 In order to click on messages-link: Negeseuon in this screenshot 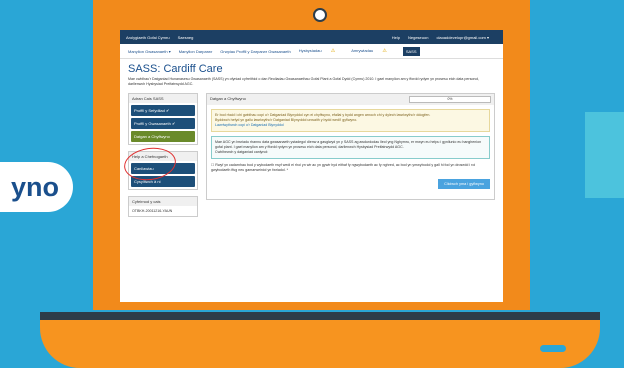, I will do `click(418, 37)`.